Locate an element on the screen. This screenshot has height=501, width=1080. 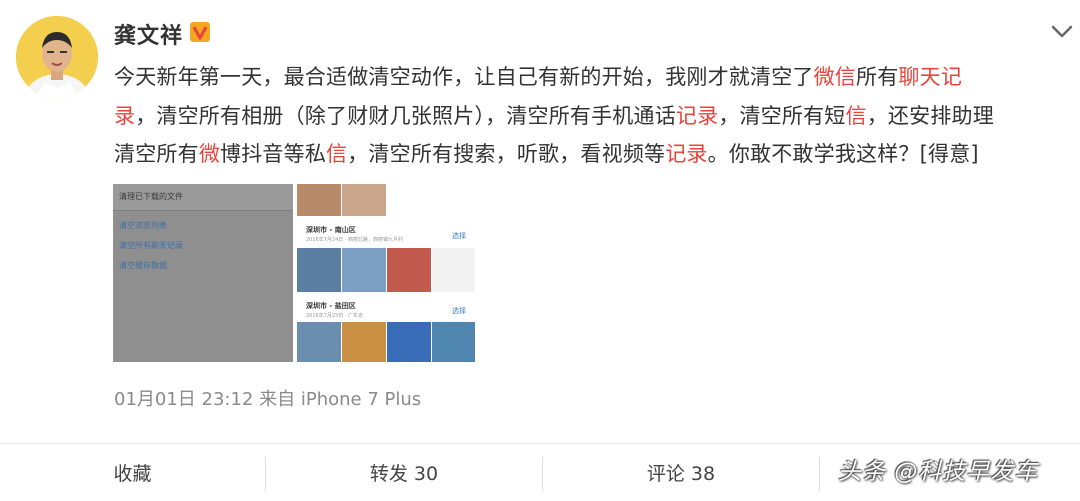
post-meta: 01月01日 23:12 来自 iPhone 7 Plus is located at coordinates (267, 398).